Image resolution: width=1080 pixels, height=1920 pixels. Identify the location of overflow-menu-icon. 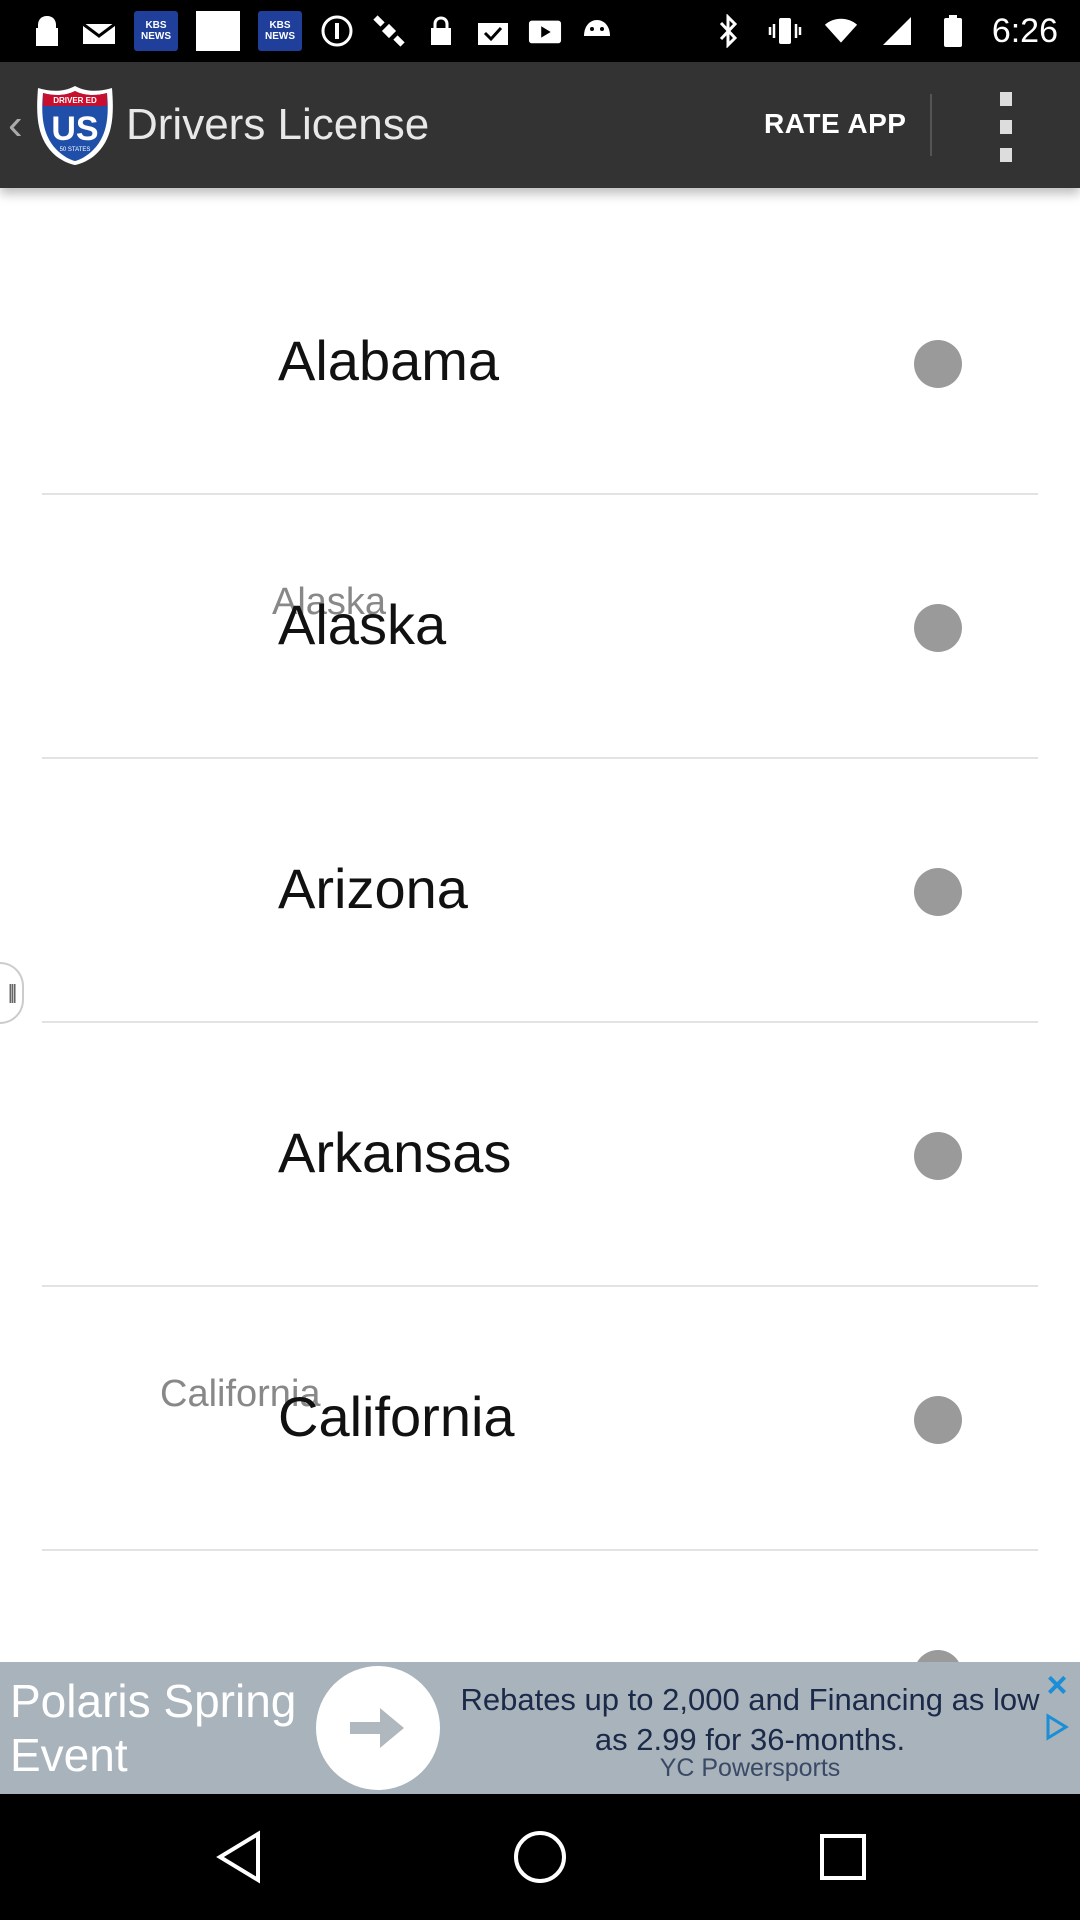
(1006, 127).